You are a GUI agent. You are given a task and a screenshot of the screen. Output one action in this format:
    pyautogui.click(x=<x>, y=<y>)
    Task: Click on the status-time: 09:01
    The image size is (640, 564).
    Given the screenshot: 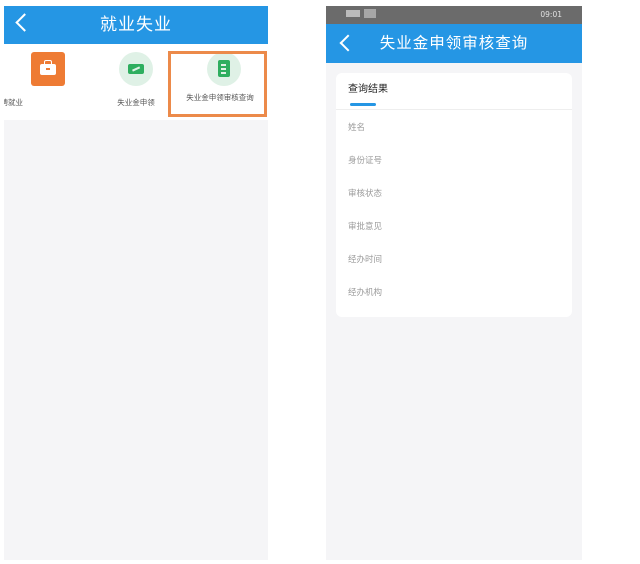 What is the action you would take?
    pyautogui.click(x=551, y=14)
    